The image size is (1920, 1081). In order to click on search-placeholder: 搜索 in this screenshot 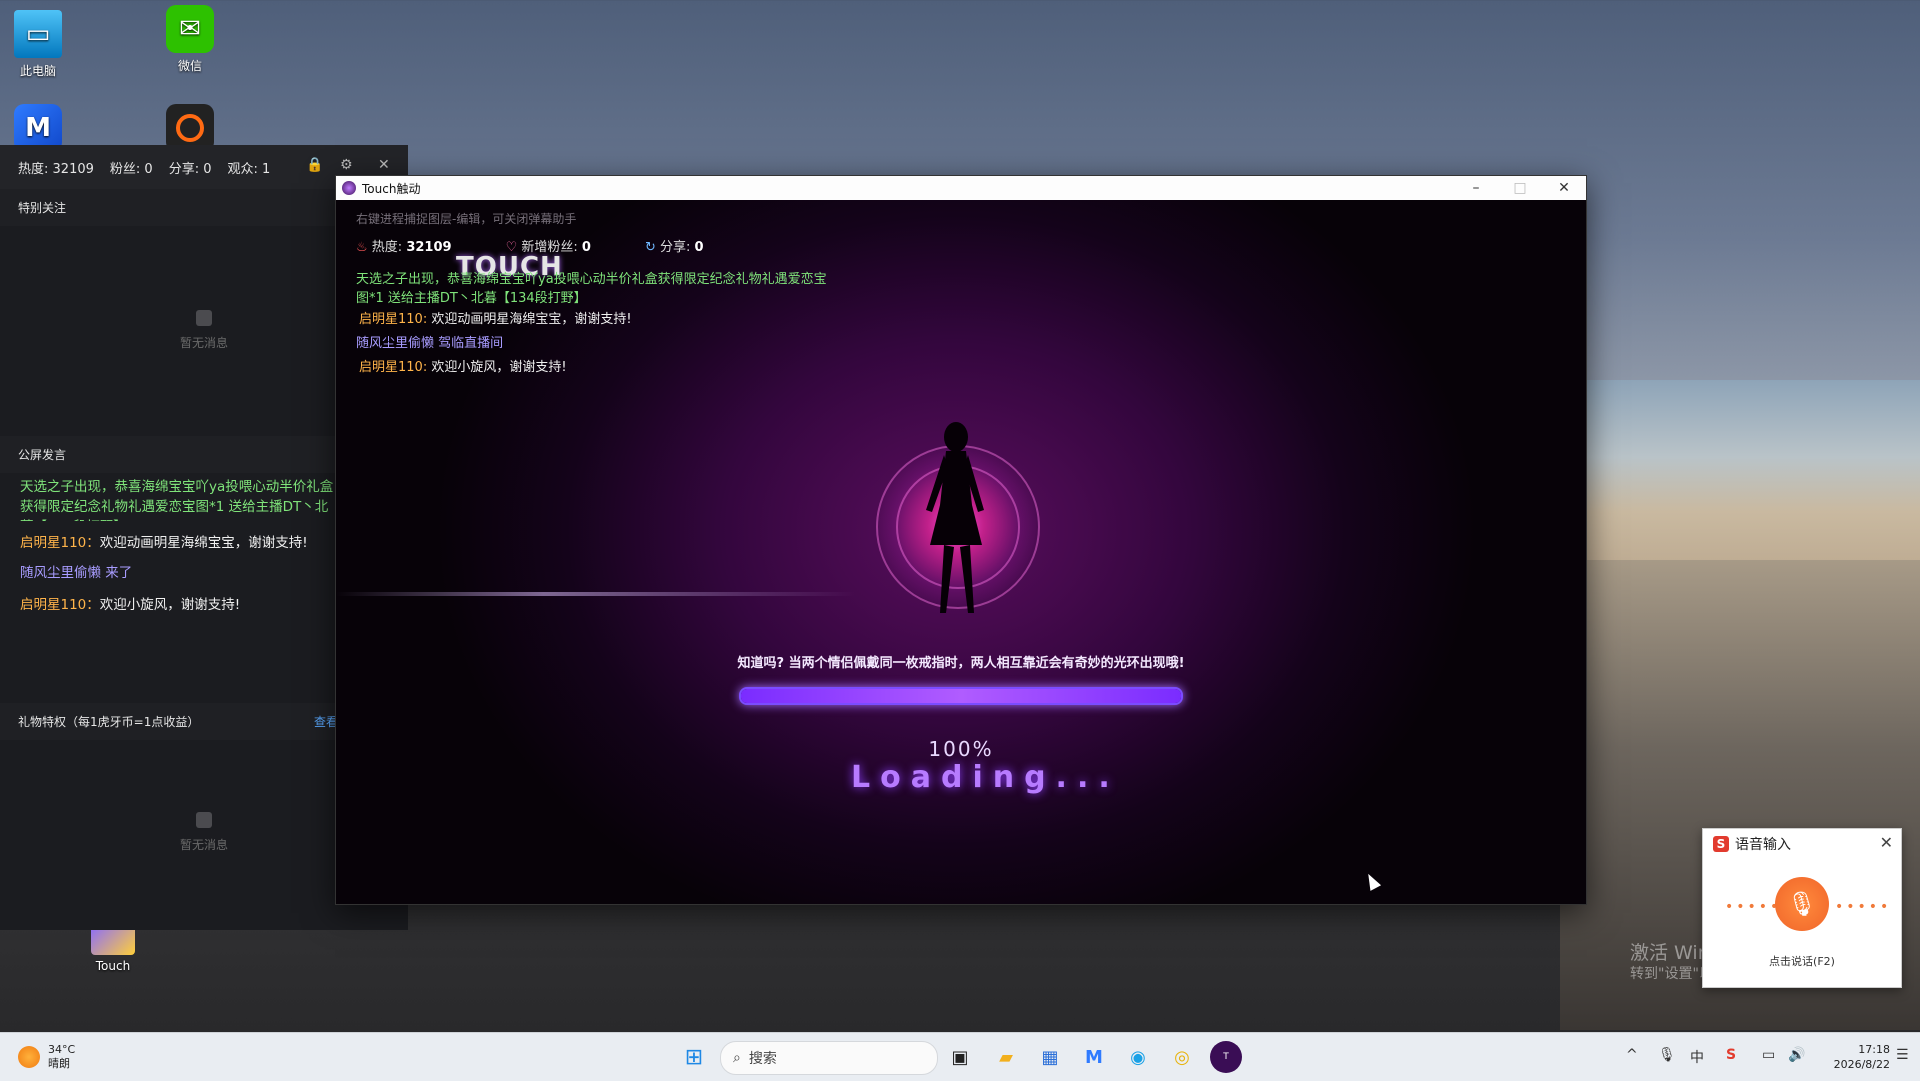, I will do `click(762, 1059)`.